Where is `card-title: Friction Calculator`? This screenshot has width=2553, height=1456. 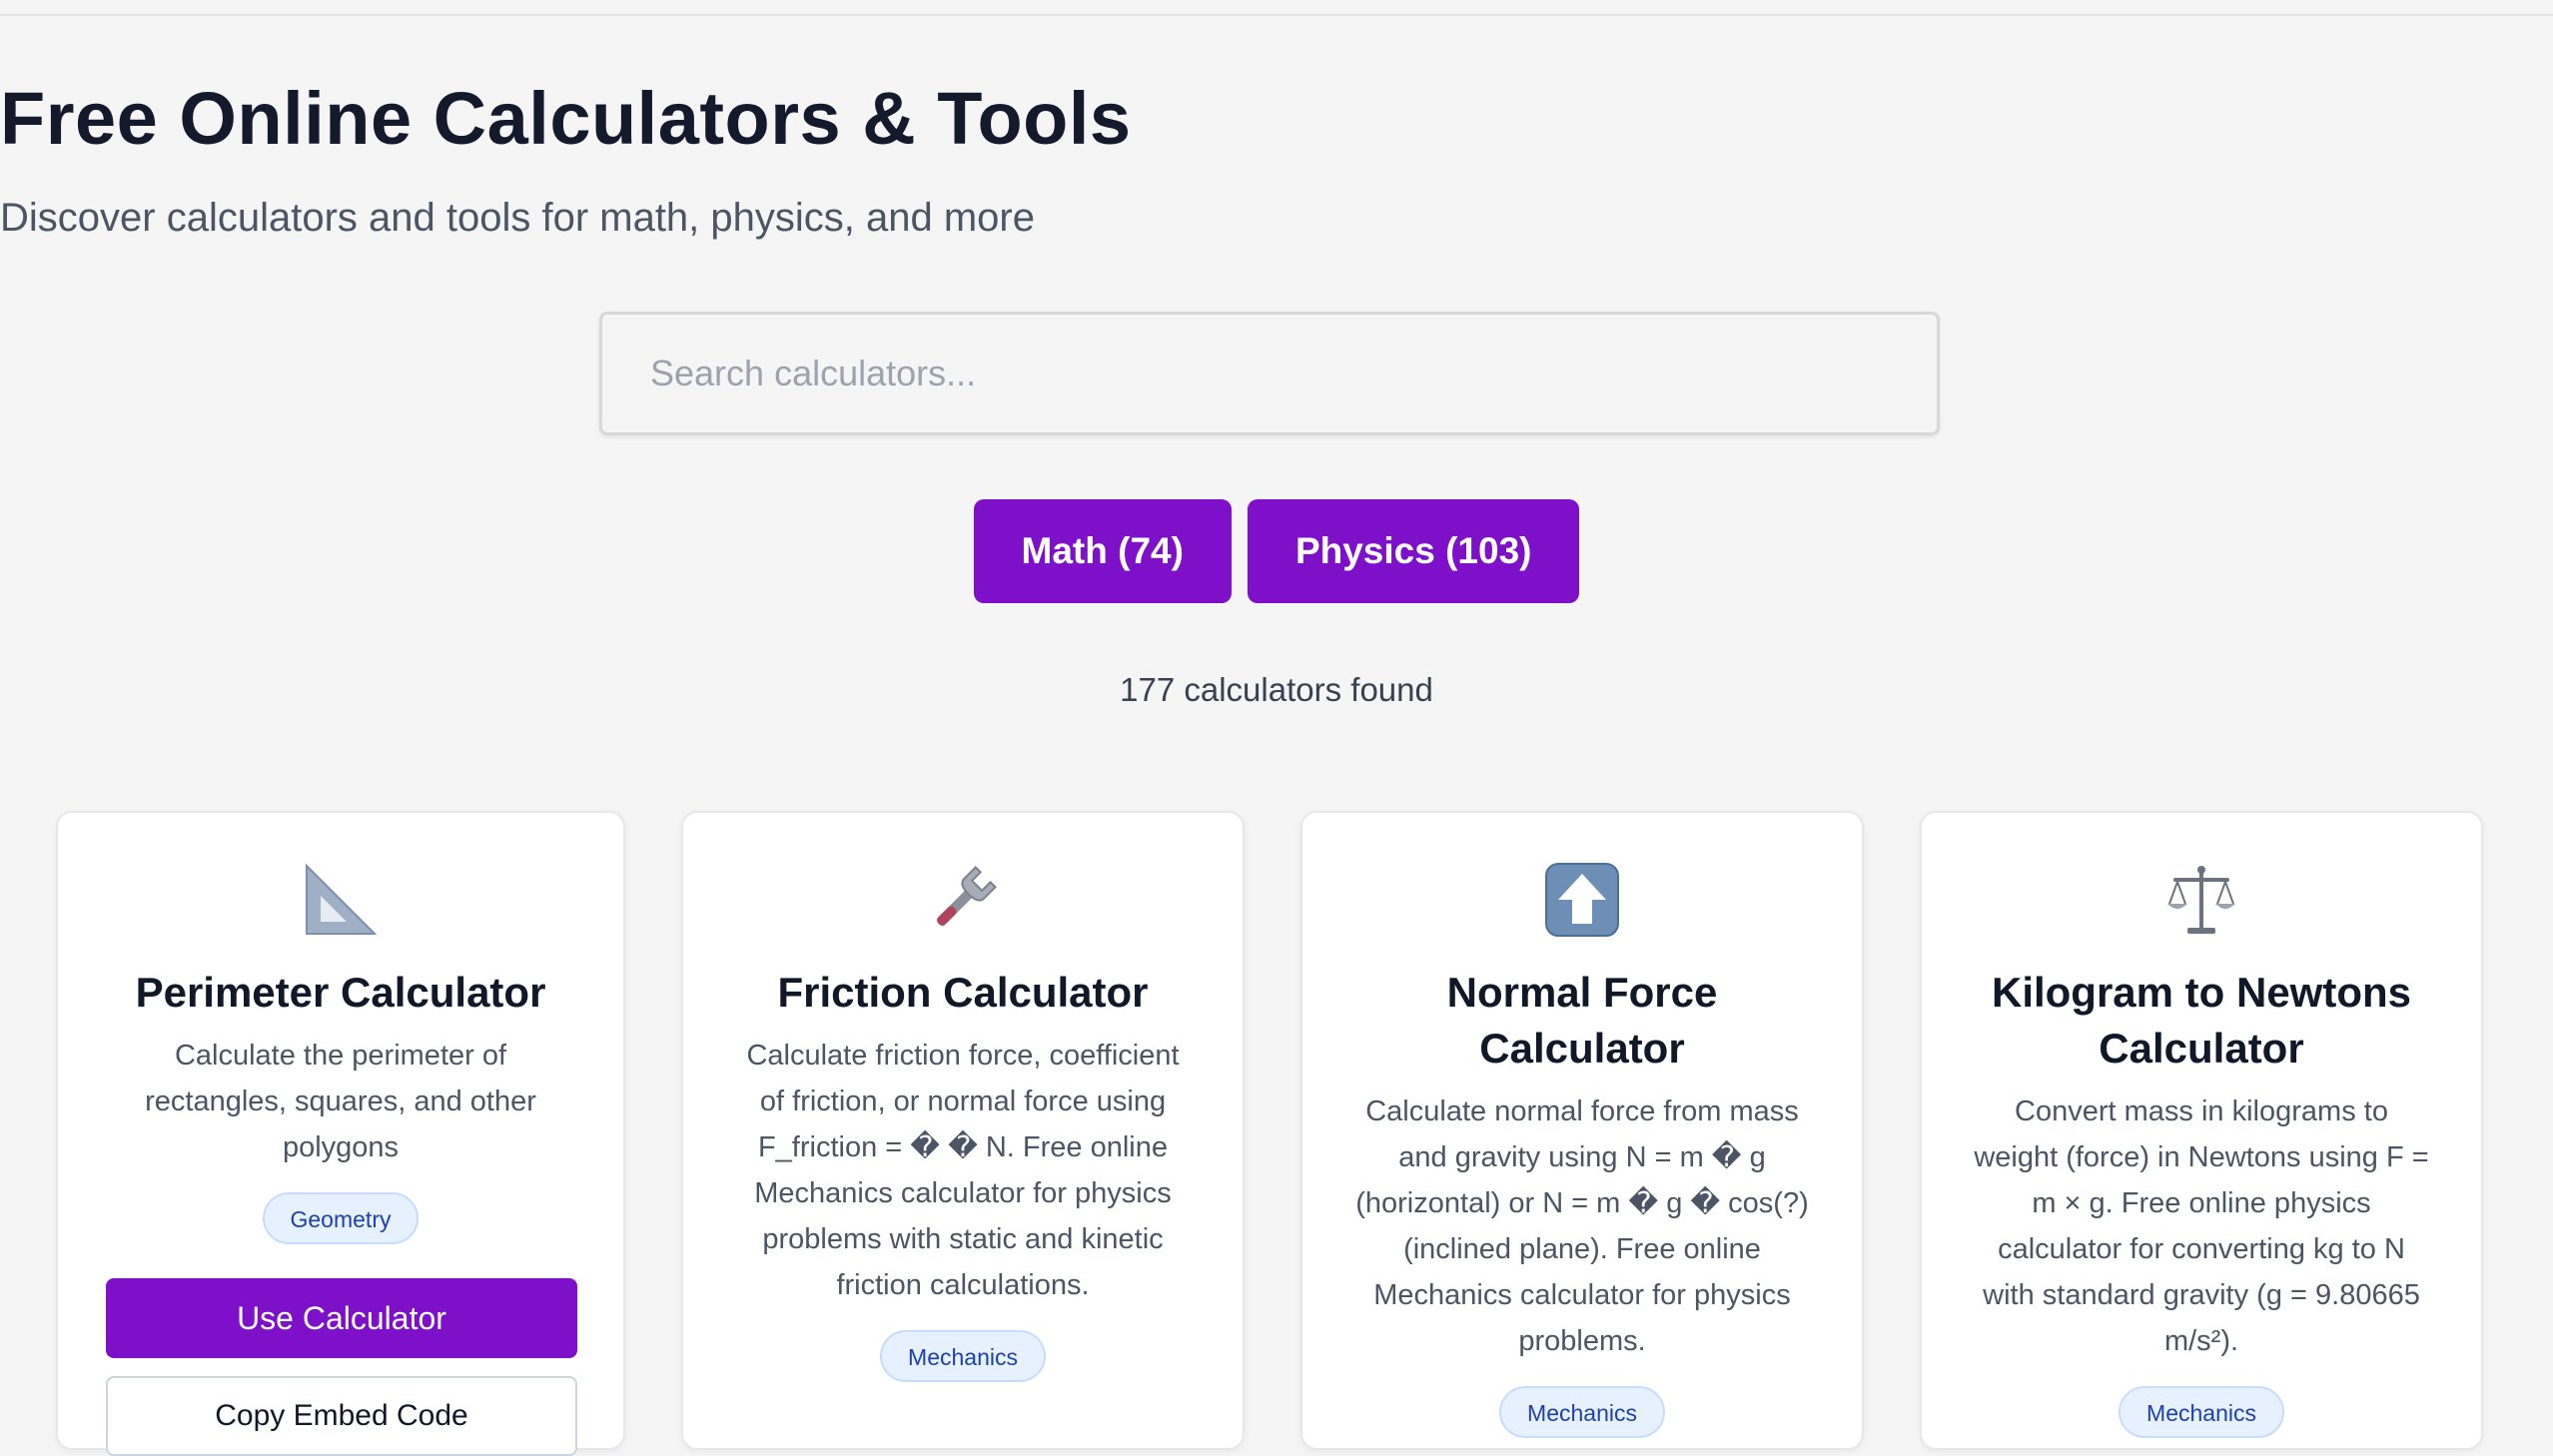
card-title: Friction Calculator is located at coordinates (963, 992).